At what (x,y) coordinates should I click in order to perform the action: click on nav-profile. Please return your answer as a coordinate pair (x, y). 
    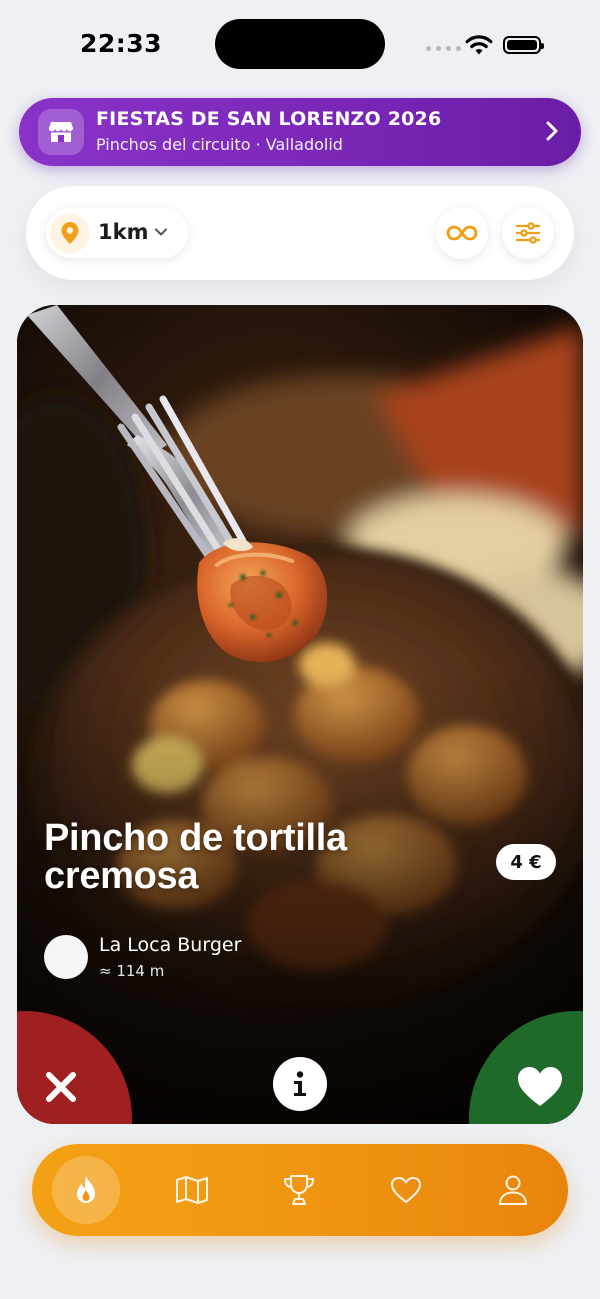
    Looking at the image, I should click on (513, 1190).